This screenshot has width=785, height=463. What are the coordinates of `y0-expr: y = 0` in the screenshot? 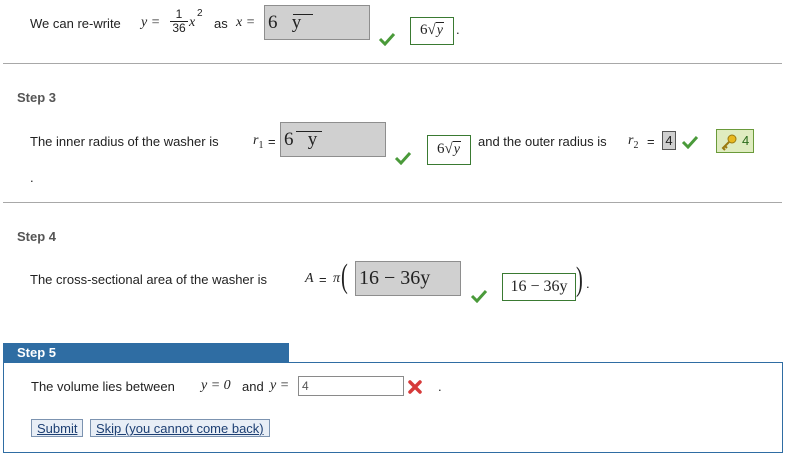 It's located at (216, 385).